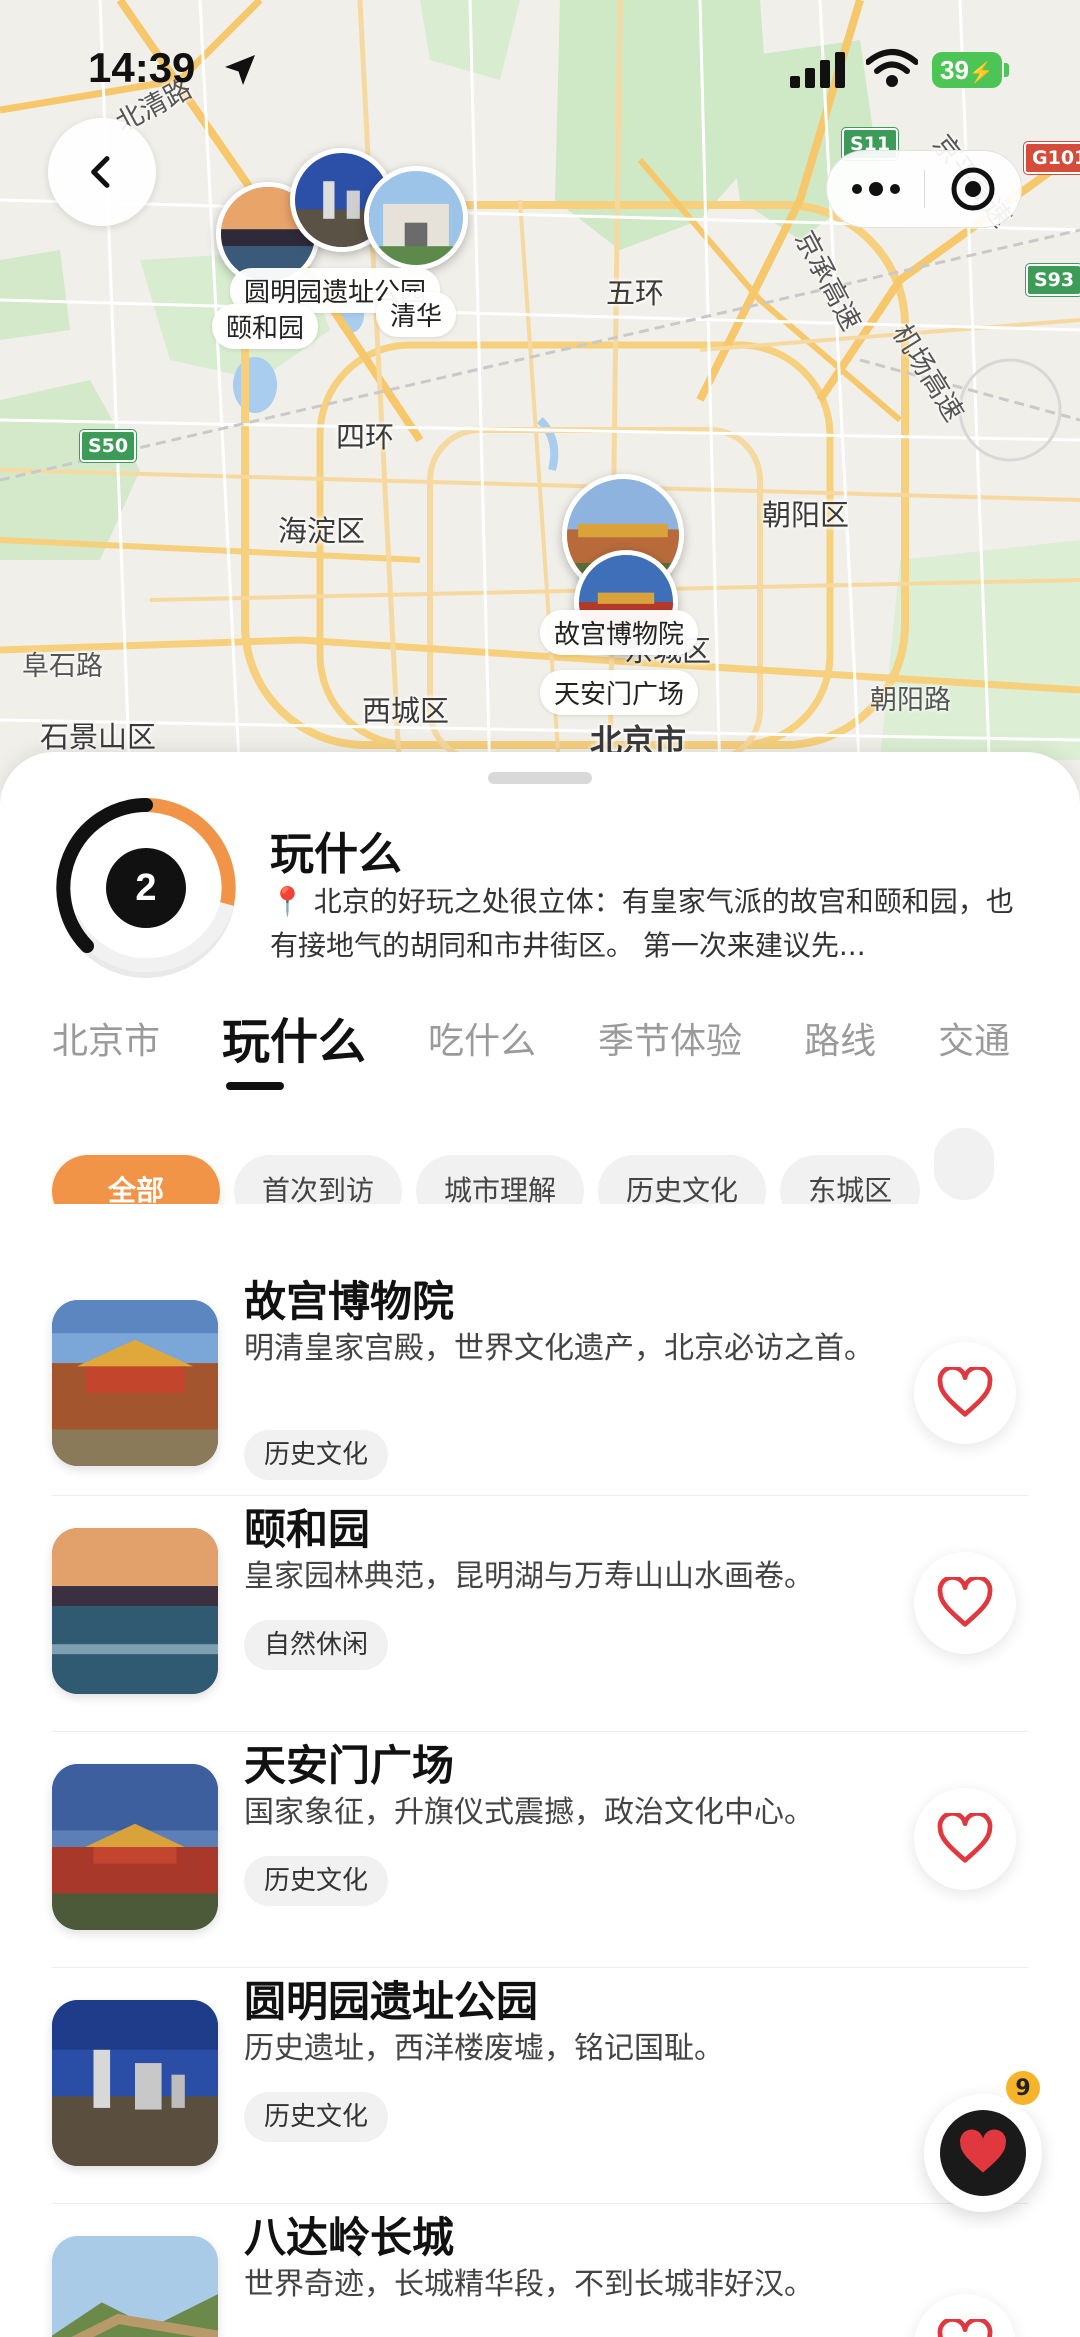 The height and width of the screenshot is (2337, 1080). I want to click on chip-more, so click(964, 1164).